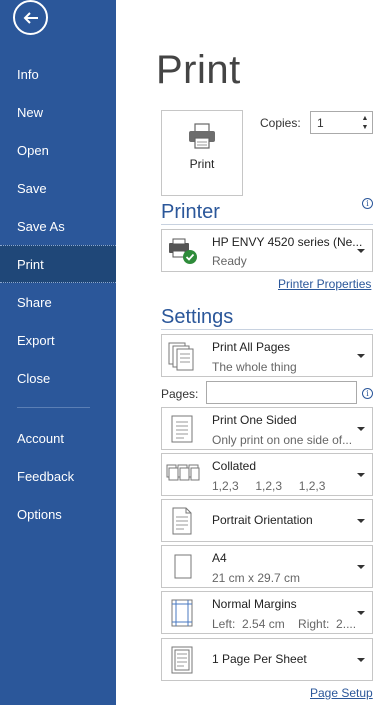  What do you see at coordinates (267, 224) in the screenshot?
I see `printer-heading-rule` at bounding box center [267, 224].